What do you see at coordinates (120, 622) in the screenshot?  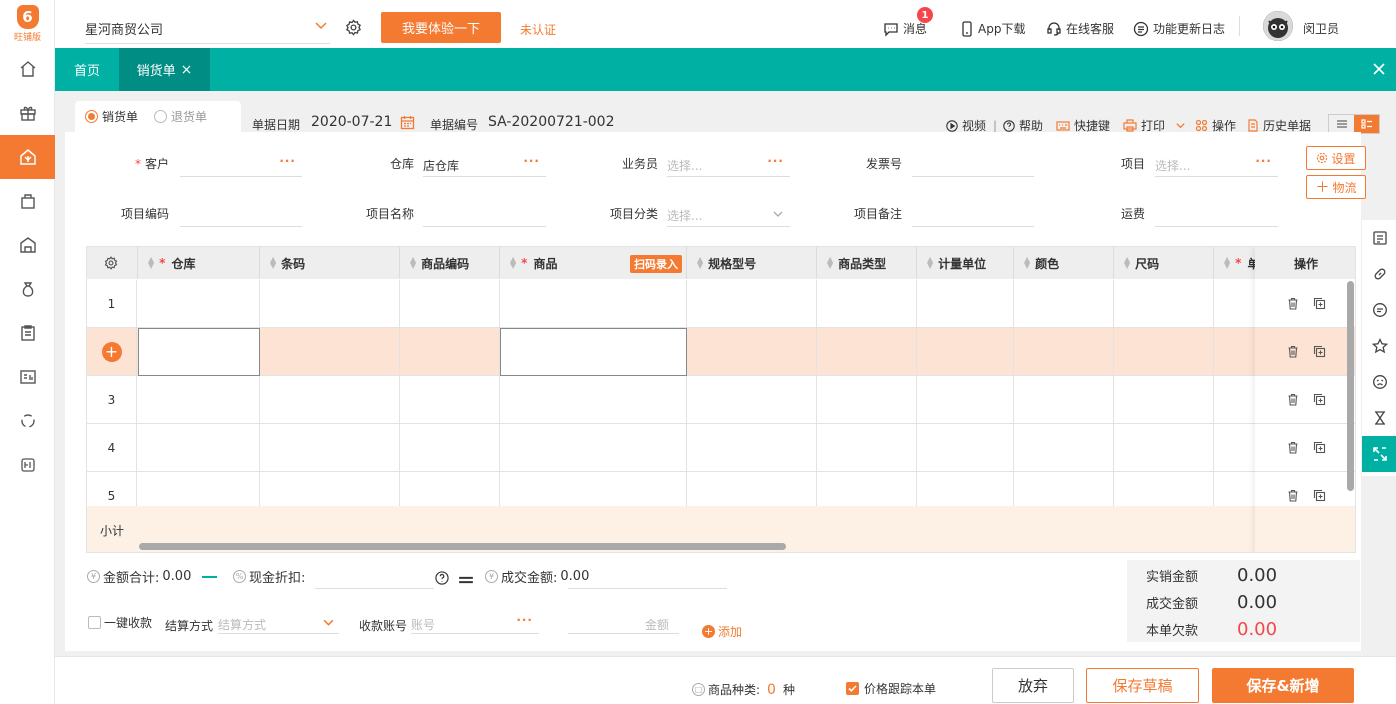 I see `one-click-collect: 一键收款` at bounding box center [120, 622].